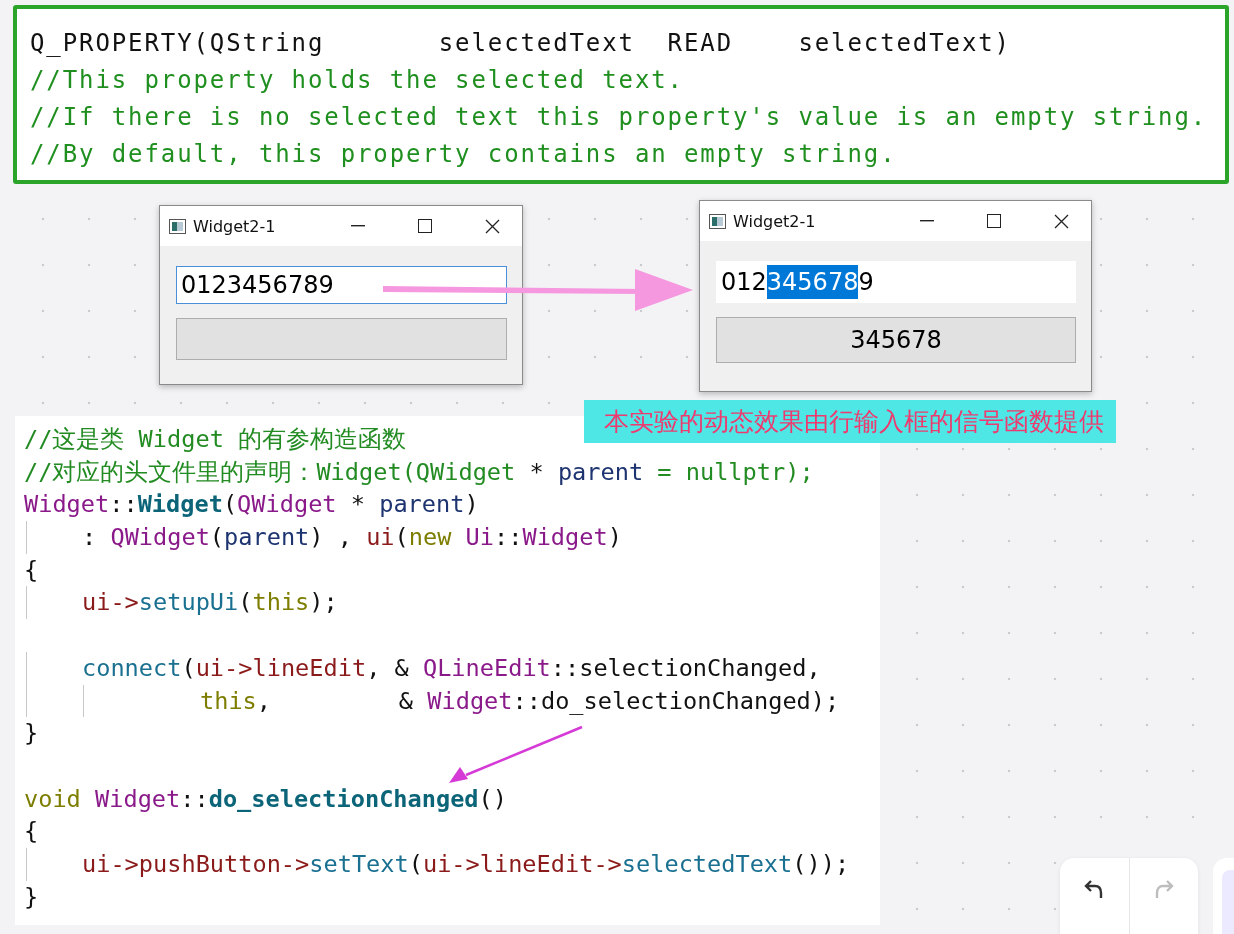 This screenshot has height=934, width=1234. What do you see at coordinates (463, 154) in the screenshot?
I see `comment-line: //By default, this property contains an empty string.` at bounding box center [463, 154].